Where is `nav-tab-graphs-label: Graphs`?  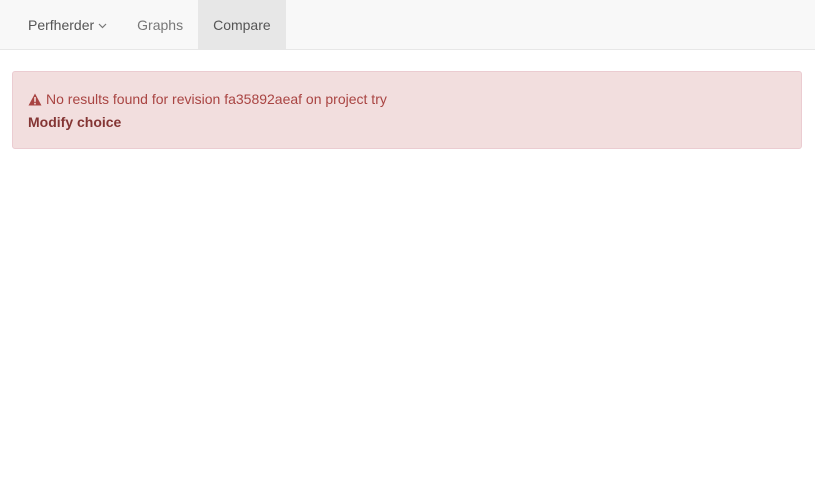
nav-tab-graphs-label: Graphs is located at coordinates (160, 25).